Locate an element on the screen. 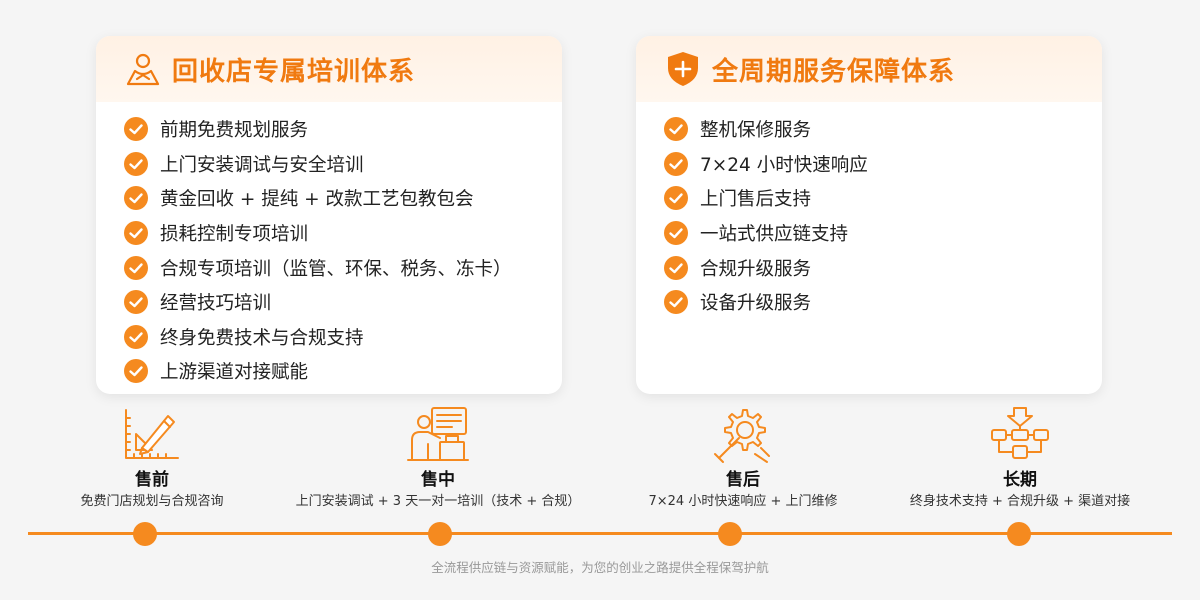 The image size is (1200, 600). stage-title: 售前 is located at coordinates (152, 480).